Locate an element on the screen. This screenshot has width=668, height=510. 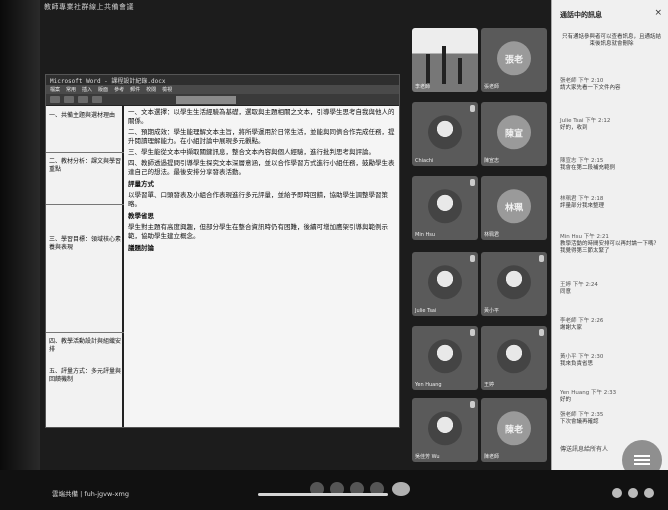
message-text: 我會在第二段補充範例 is located at coordinates (588, 168).